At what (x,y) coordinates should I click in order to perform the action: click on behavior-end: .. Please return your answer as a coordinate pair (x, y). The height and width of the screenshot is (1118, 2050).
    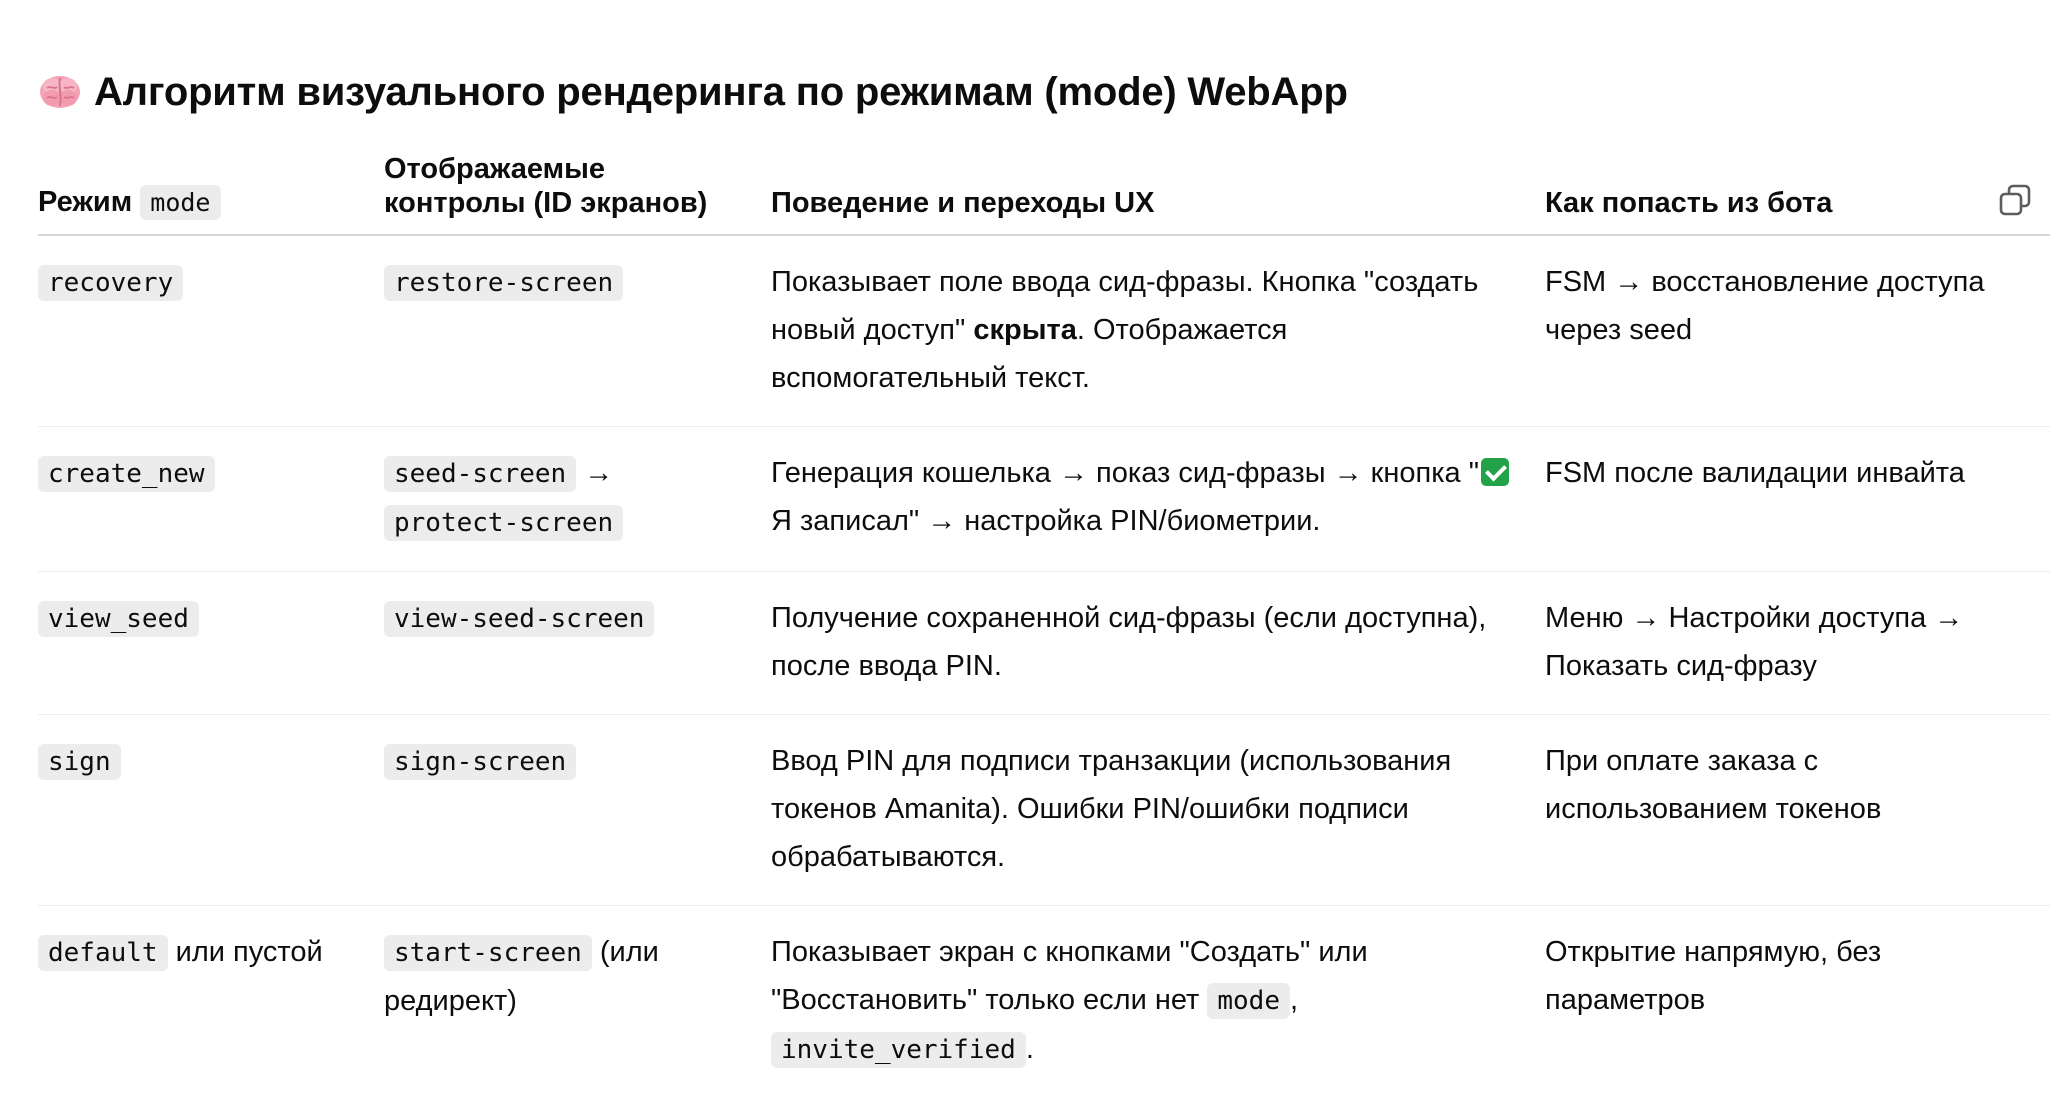
    Looking at the image, I should click on (1029, 1049).